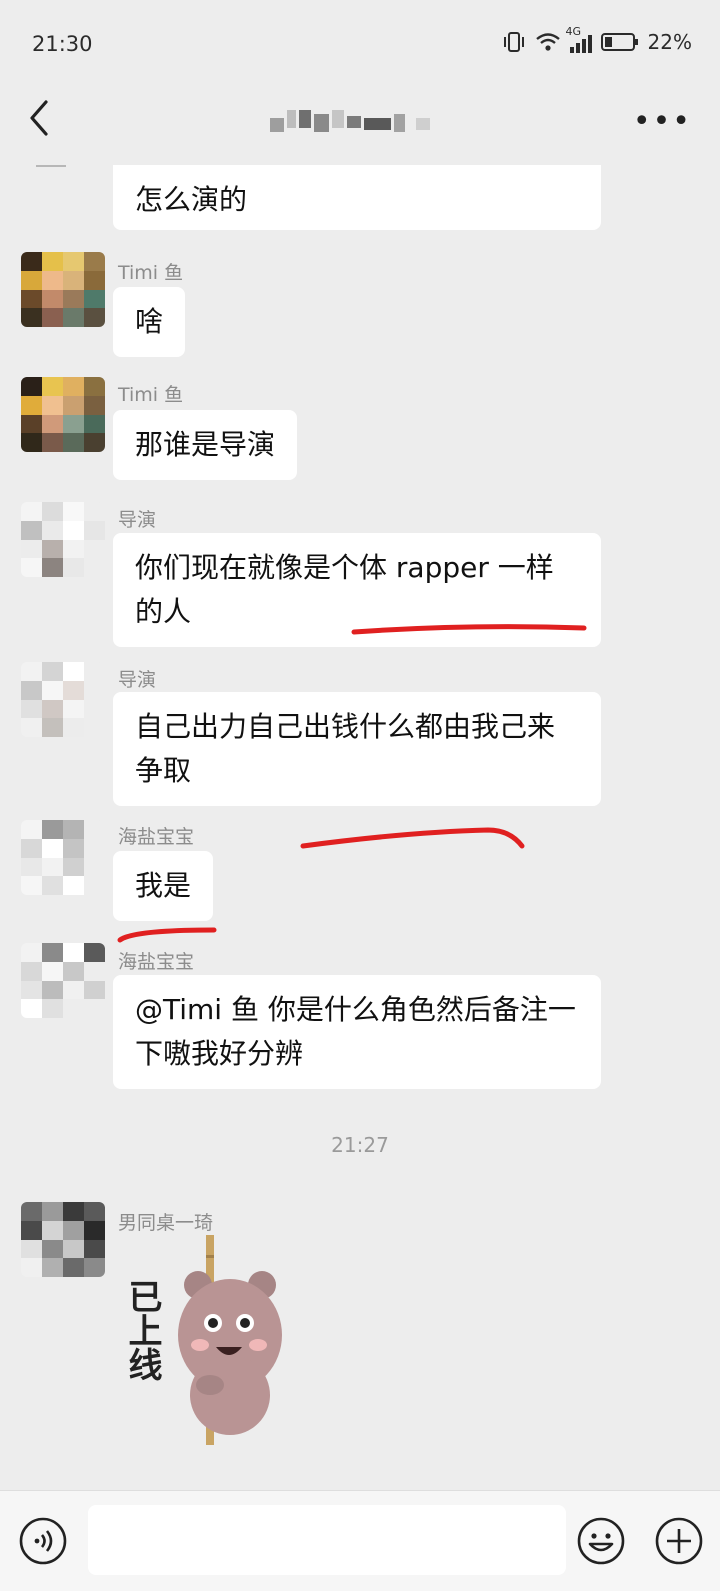  I want to click on battery-icon, so click(619, 42).